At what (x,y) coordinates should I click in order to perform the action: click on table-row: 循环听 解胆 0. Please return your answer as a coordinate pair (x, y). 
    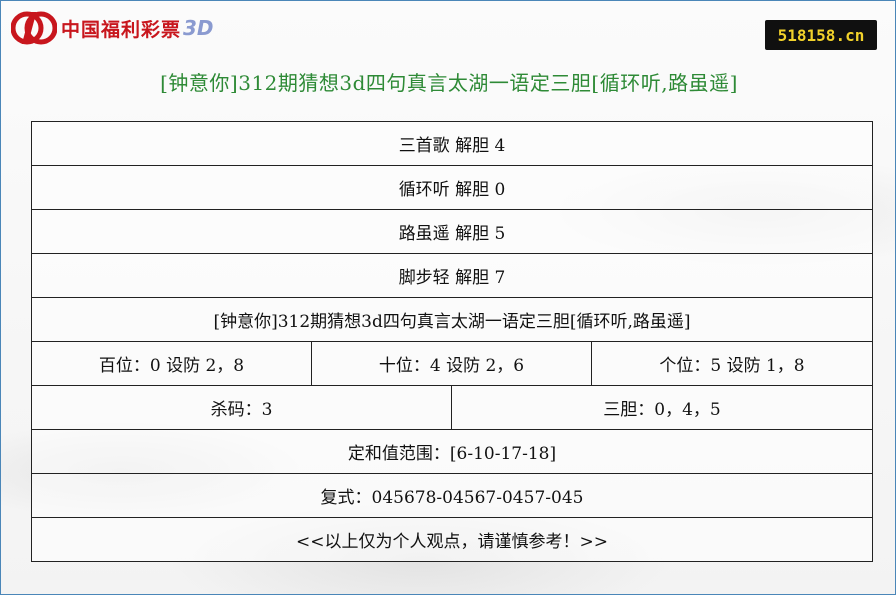
    Looking at the image, I should click on (452, 187).